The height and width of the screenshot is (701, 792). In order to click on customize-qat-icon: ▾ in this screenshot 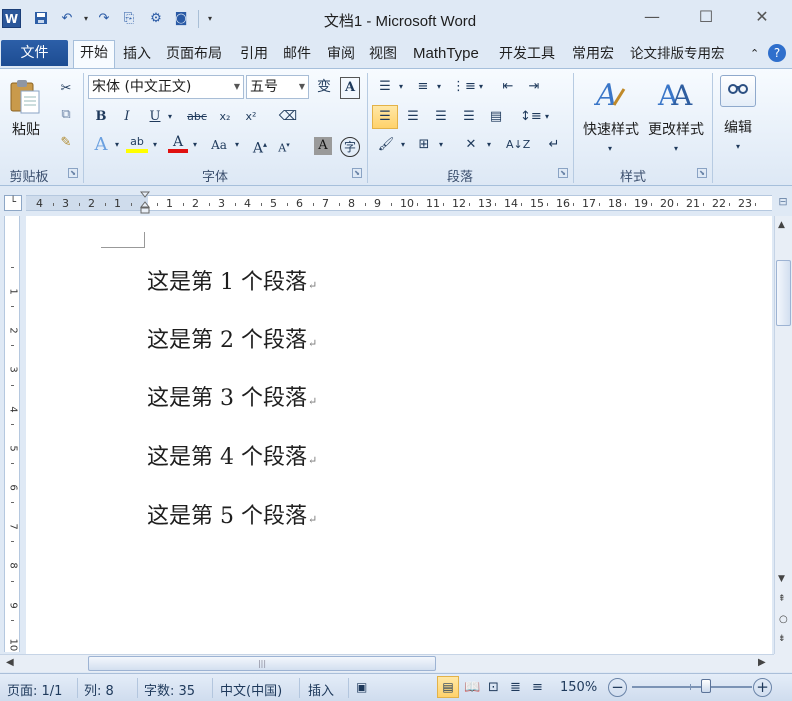, I will do `click(210, 19)`.